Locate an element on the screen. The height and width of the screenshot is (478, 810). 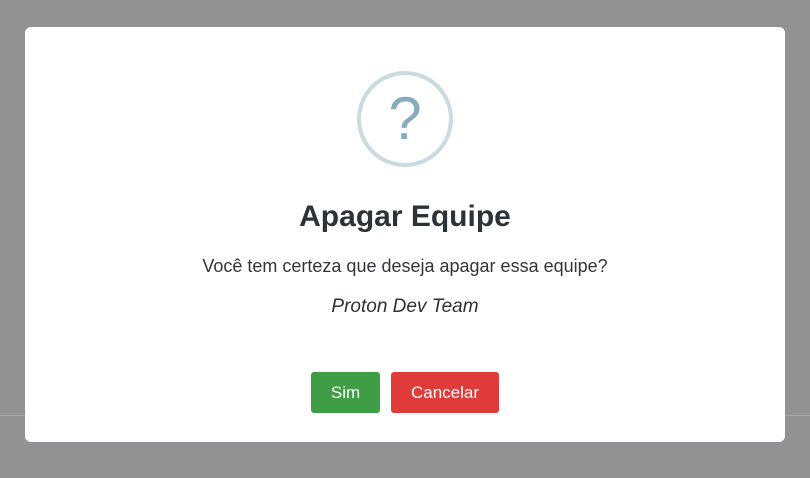
dialog-actions: Sim Cancelar is located at coordinates (405, 392).